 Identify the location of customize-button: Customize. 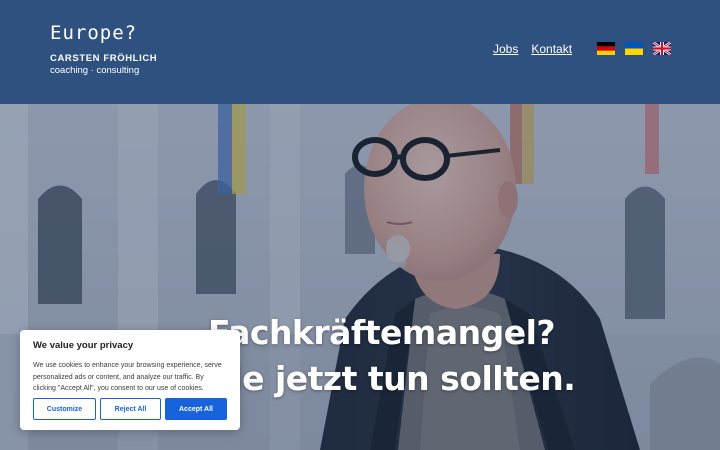
(64, 409).